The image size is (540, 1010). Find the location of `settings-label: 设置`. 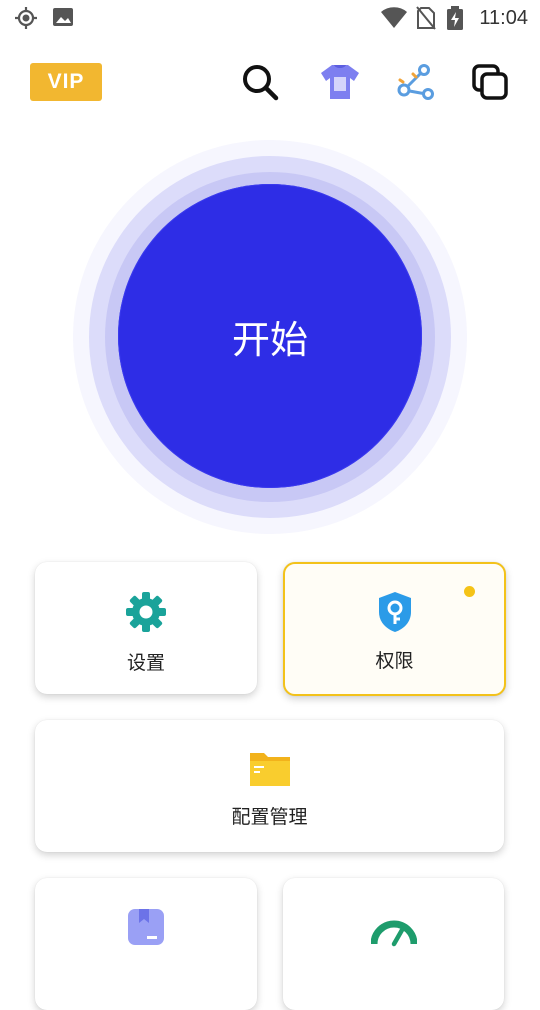

settings-label: 设置 is located at coordinates (145, 663).